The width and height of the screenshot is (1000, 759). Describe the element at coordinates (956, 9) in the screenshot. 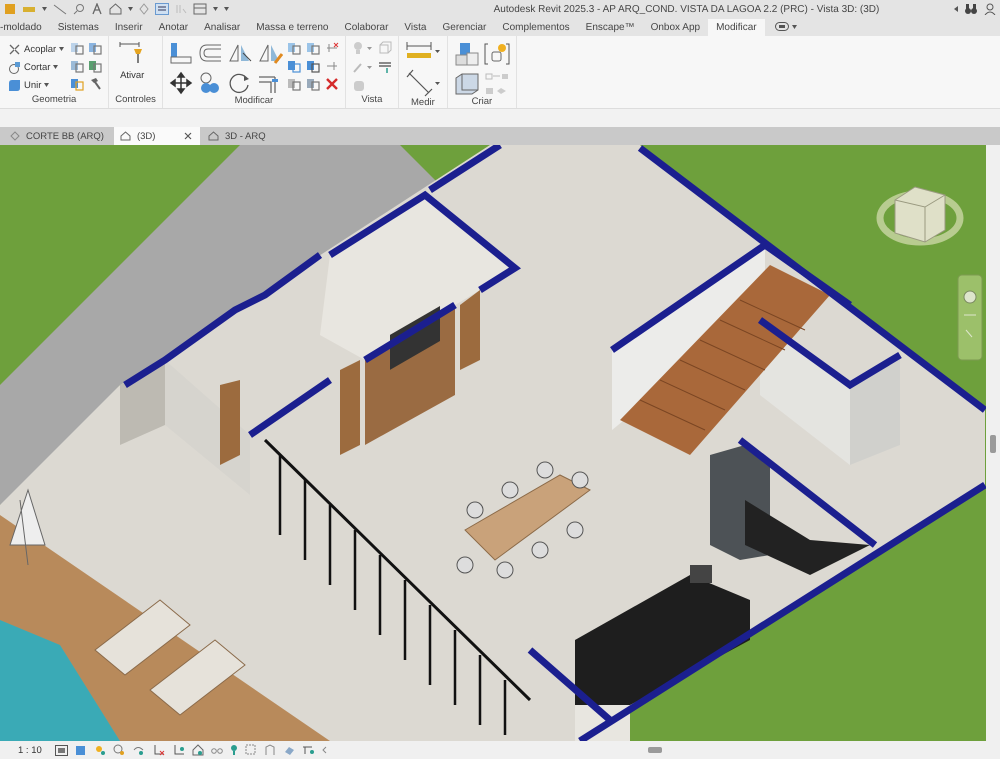

I see `caret-left-icon` at that location.